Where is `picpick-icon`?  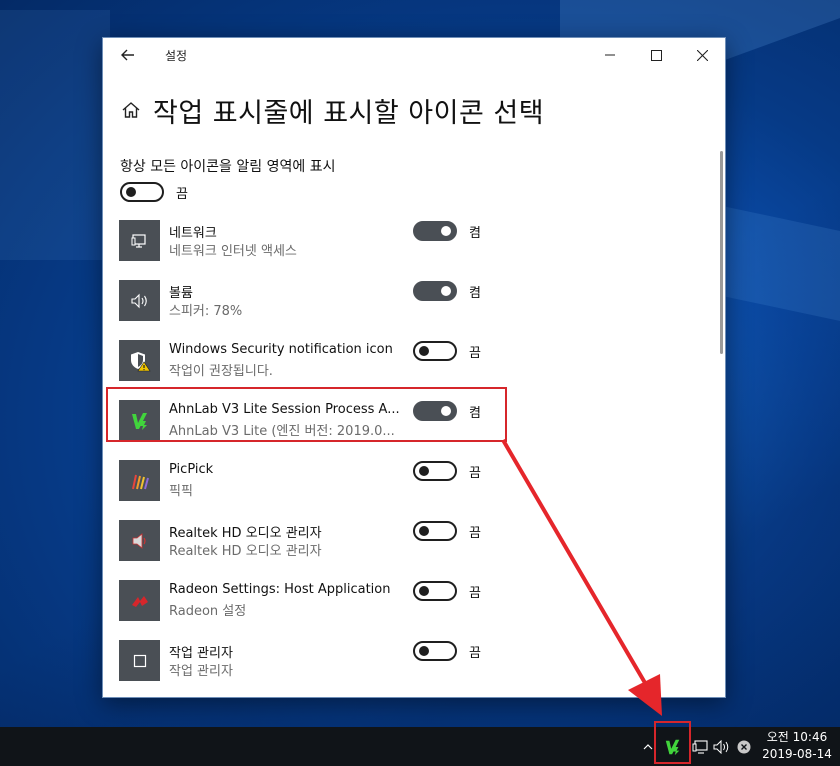
picpick-icon is located at coordinates (139, 480).